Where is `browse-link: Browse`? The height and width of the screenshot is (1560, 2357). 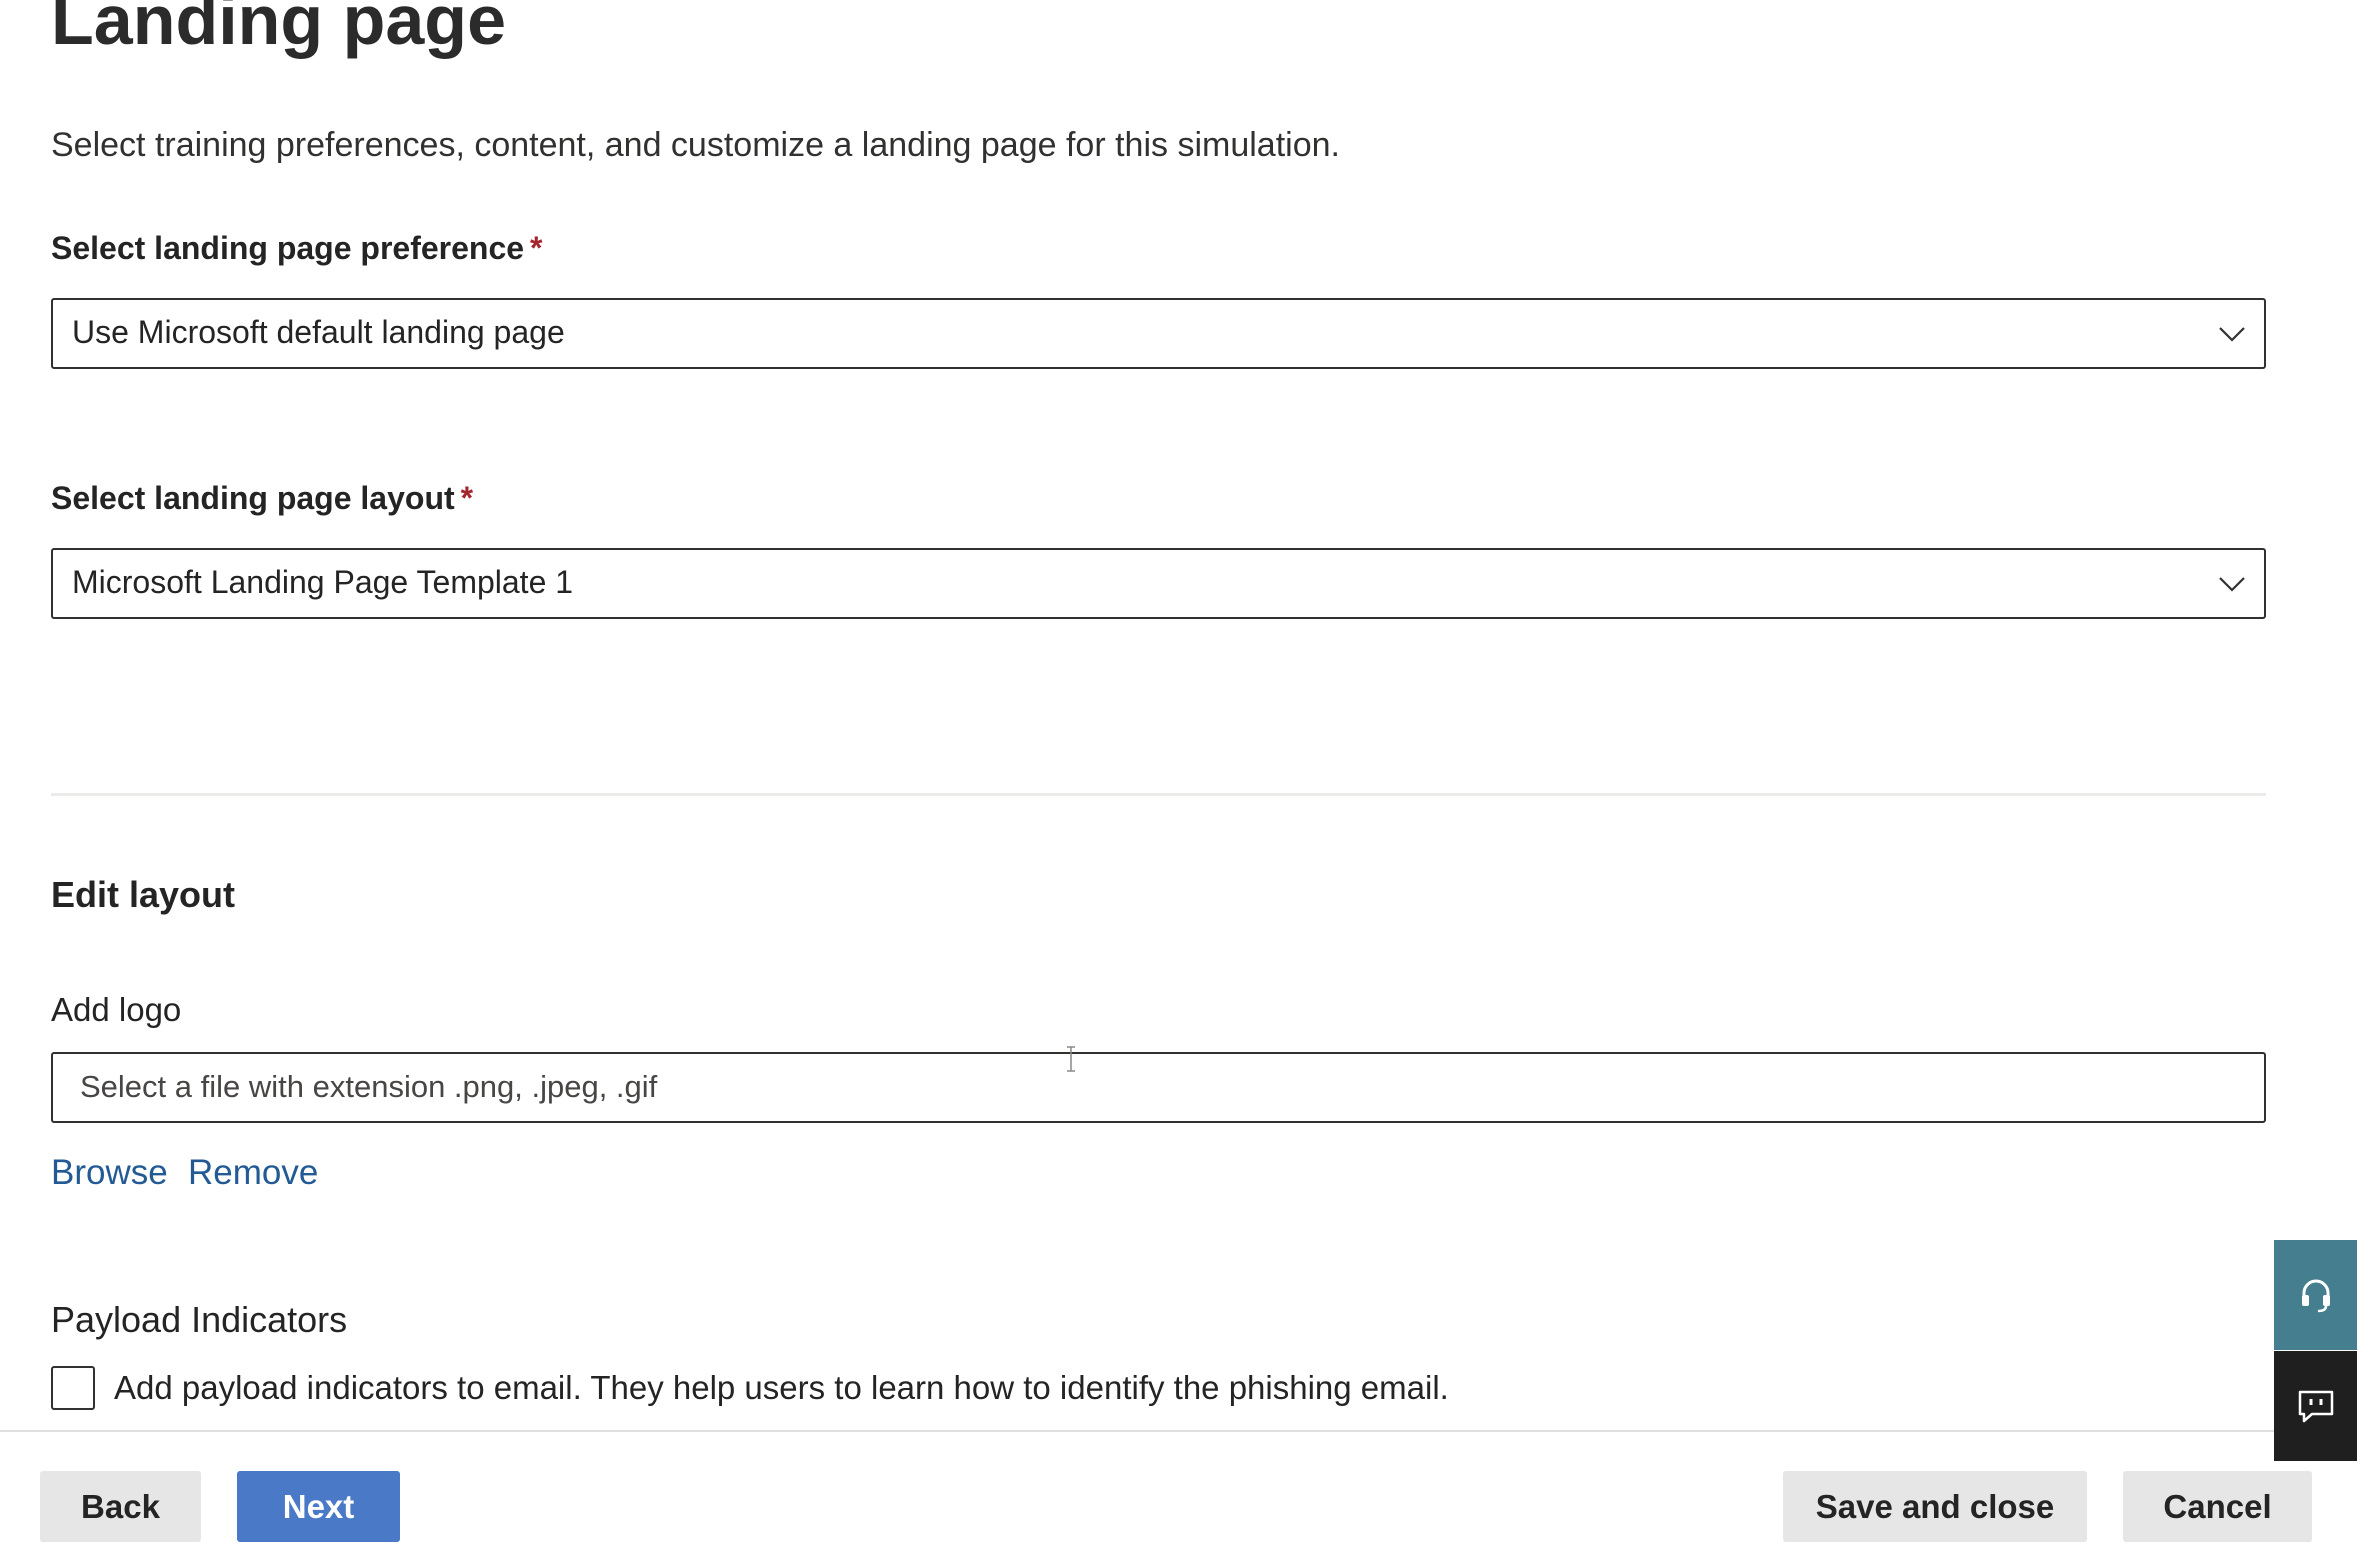 browse-link: Browse is located at coordinates (109, 1173).